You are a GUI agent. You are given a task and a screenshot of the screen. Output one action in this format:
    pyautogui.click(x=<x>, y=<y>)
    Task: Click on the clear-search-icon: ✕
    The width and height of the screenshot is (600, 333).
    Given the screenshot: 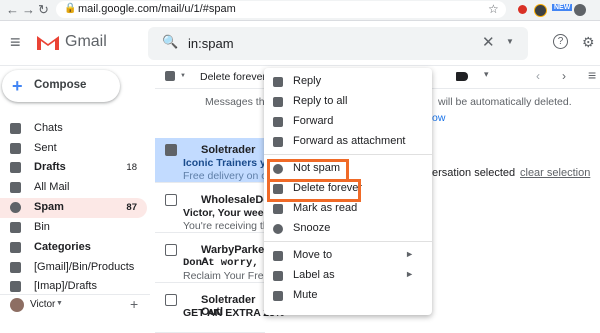 What is the action you would take?
    pyautogui.click(x=488, y=42)
    